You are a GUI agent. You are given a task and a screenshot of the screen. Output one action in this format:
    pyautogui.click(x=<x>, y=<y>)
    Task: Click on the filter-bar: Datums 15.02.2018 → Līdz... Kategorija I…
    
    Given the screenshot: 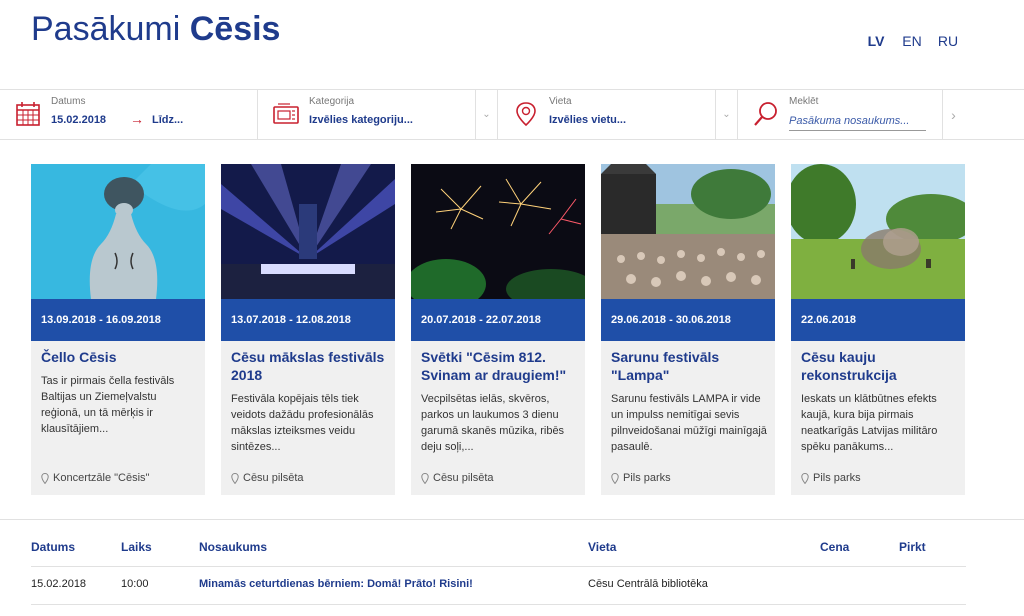 What is the action you would take?
    pyautogui.click(x=512, y=114)
    